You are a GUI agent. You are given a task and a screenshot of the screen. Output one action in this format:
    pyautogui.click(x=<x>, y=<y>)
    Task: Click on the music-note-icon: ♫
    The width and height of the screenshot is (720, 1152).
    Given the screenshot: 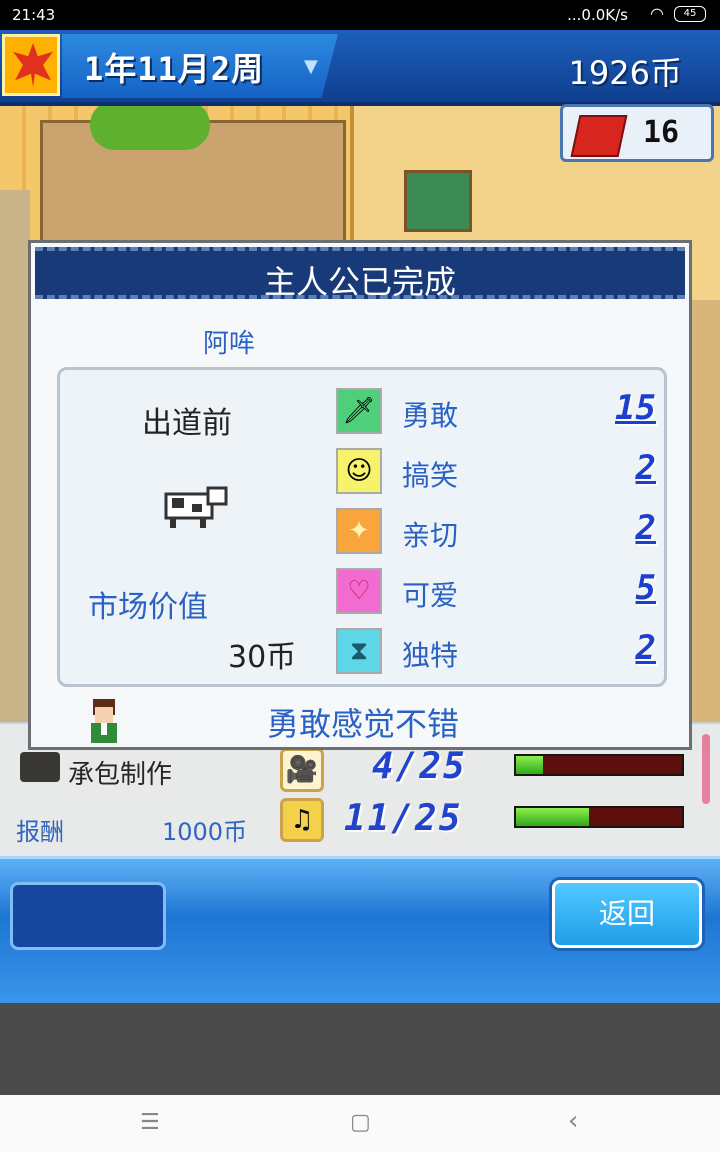 What is the action you would take?
    pyautogui.click(x=302, y=820)
    